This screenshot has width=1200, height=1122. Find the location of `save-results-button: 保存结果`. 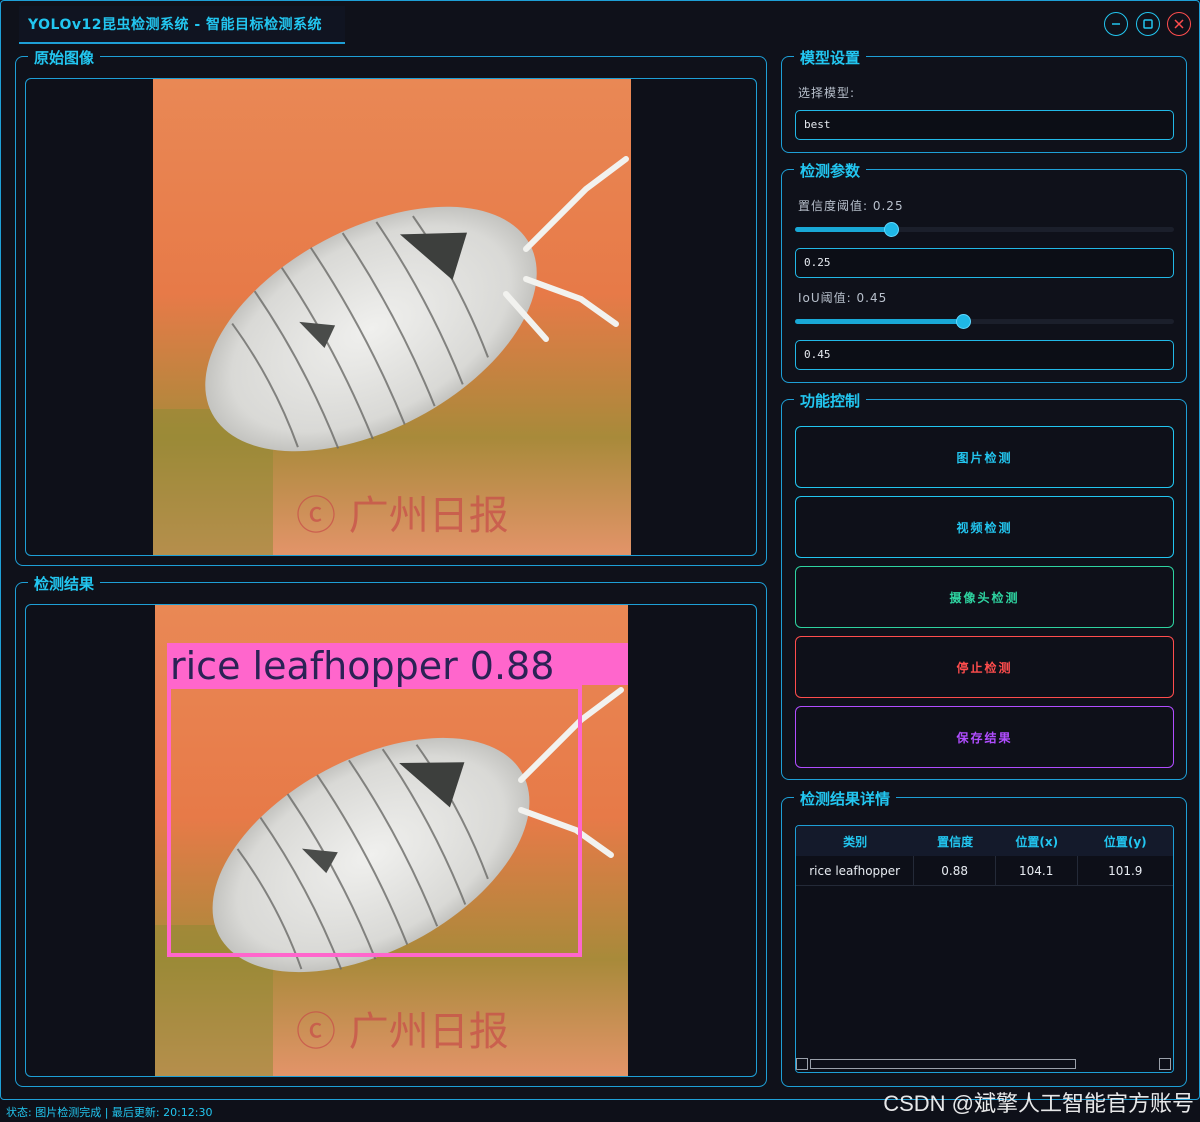

save-results-button: 保存结果 is located at coordinates (984, 737).